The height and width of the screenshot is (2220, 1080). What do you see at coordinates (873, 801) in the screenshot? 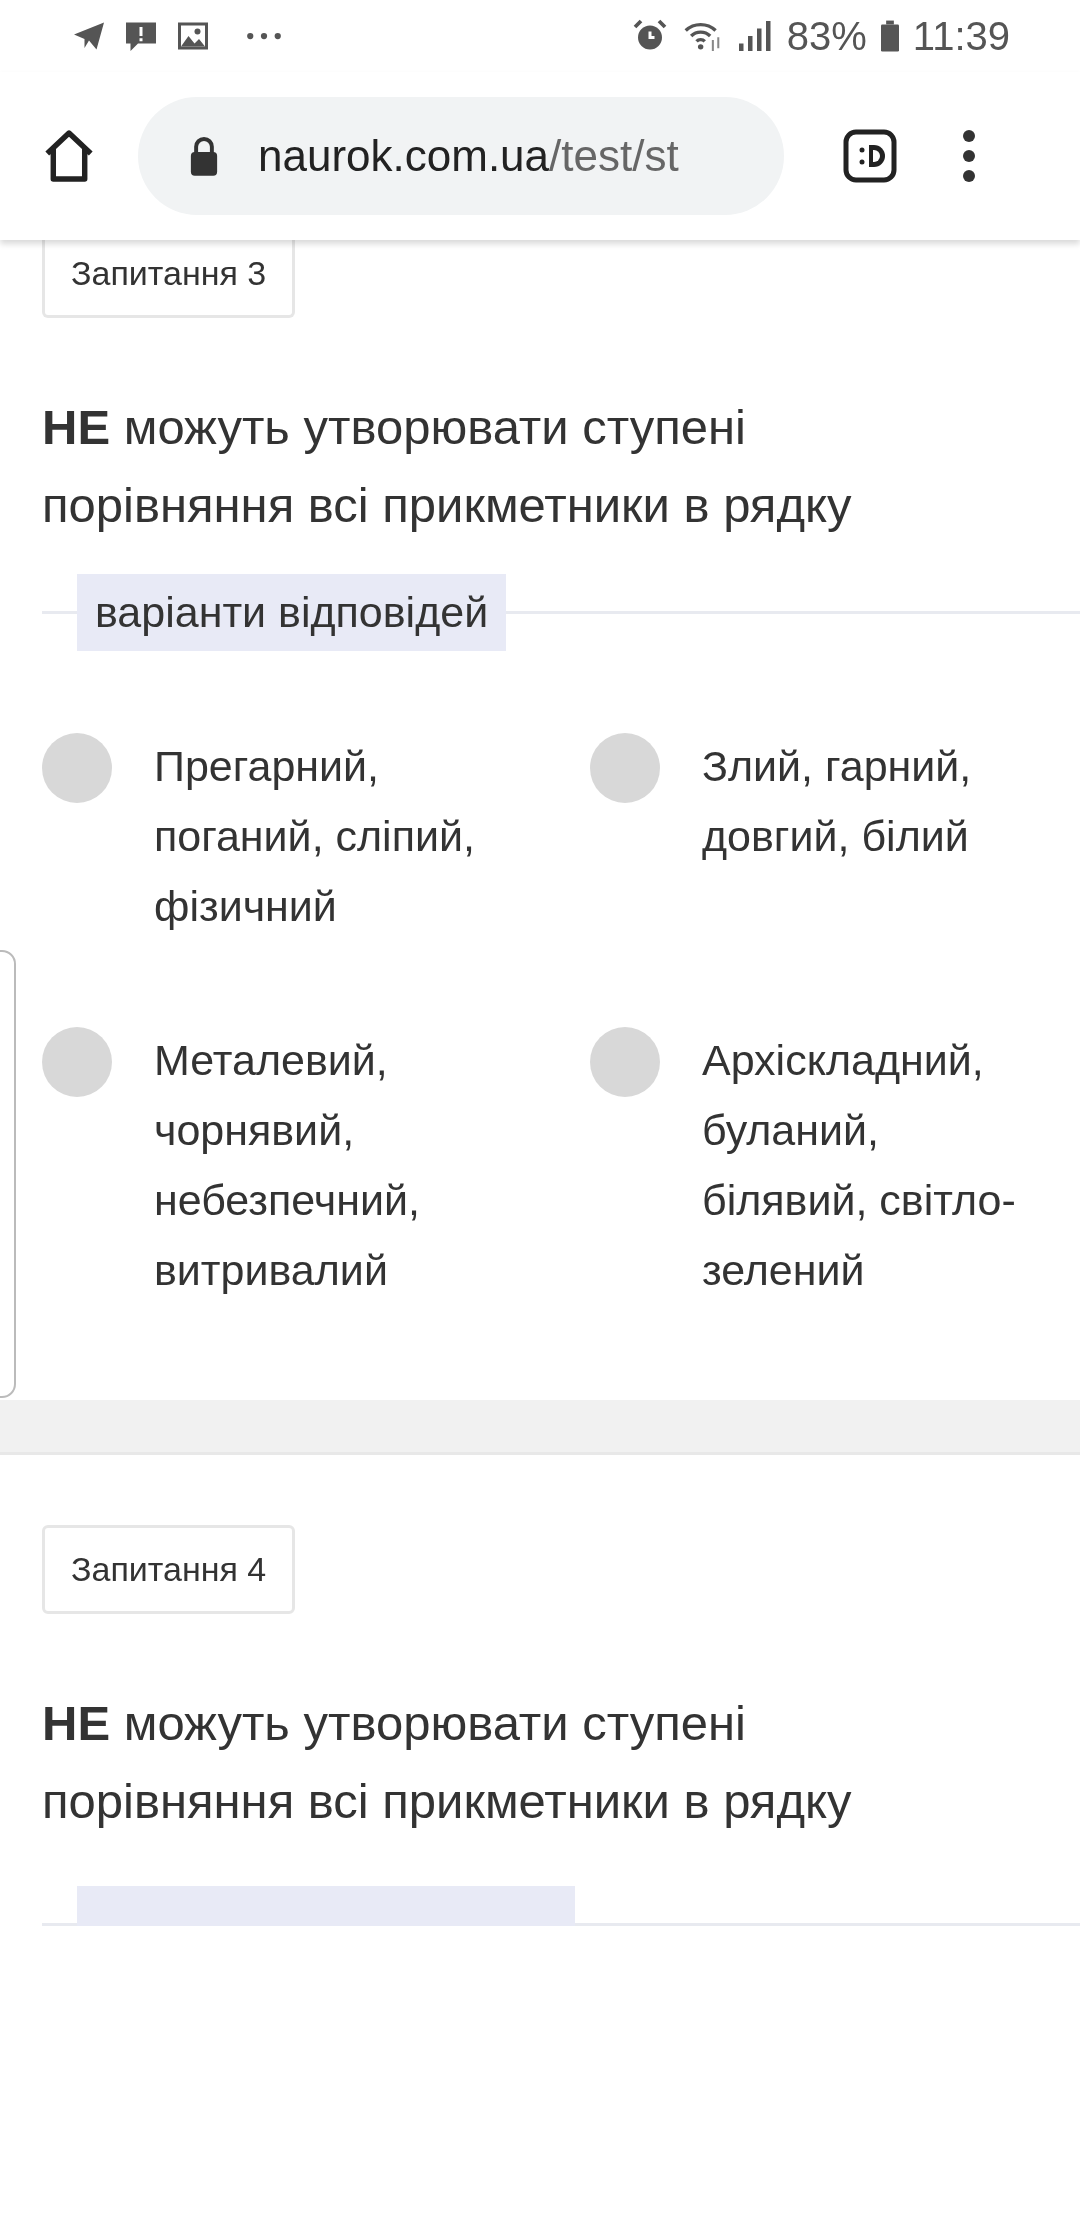
I see `answer-option: Злий, гарний, довгий, білий` at bounding box center [873, 801].